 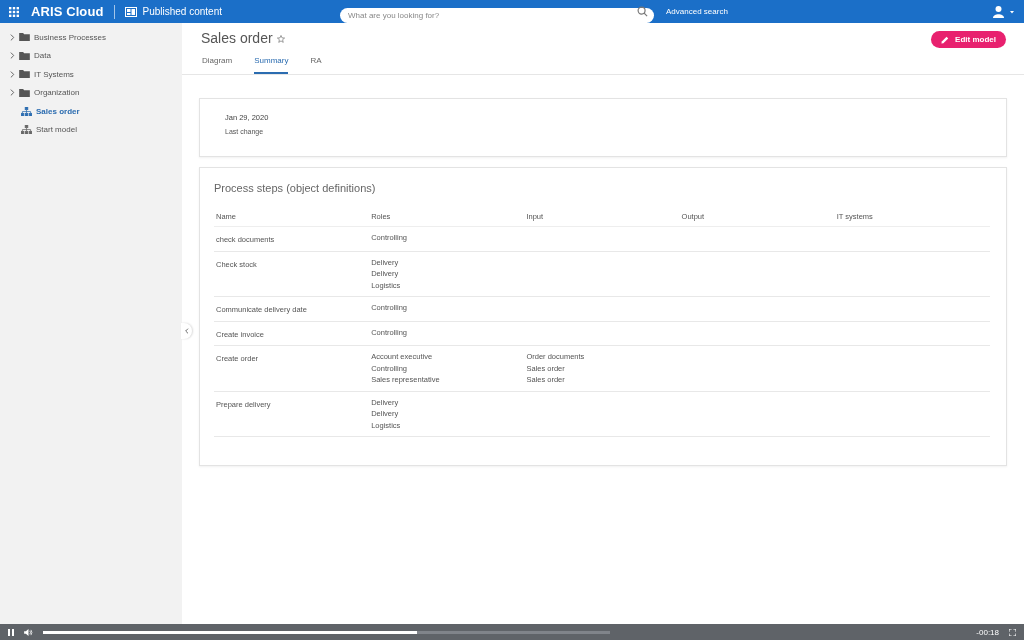 What do you see at coordinates (182, 11) in the screenshot?
I see `section-title: Published content` at bounding box center [182, 11].